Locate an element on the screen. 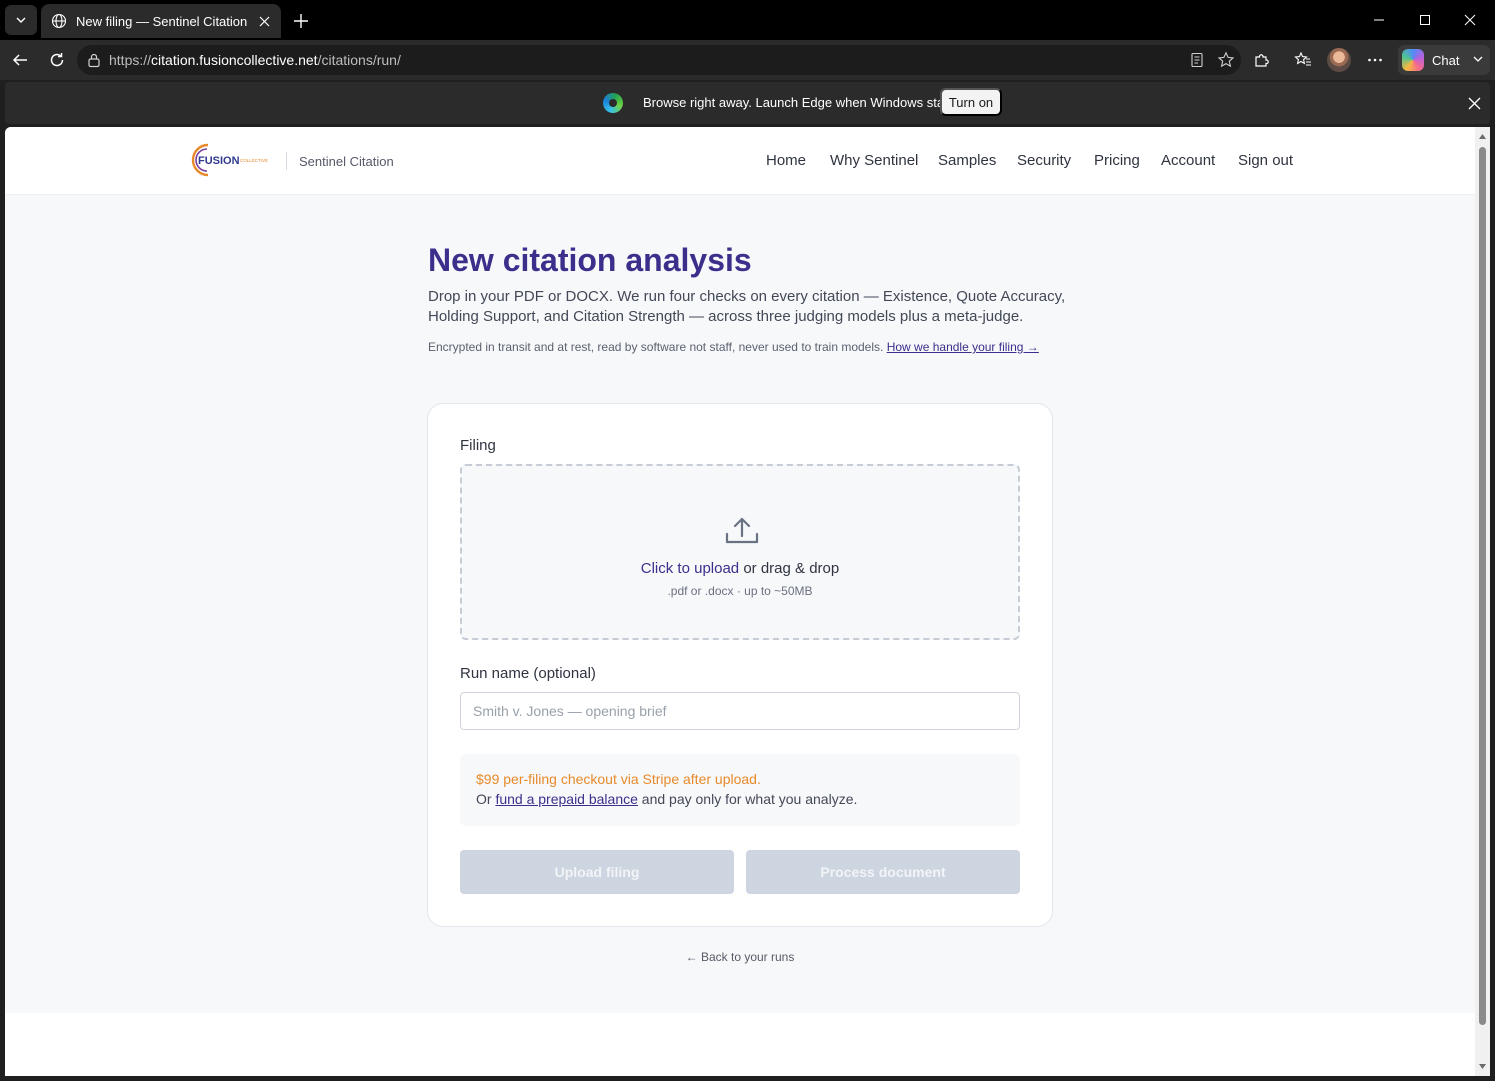  upload-icon is located at coordinates (742, 530).